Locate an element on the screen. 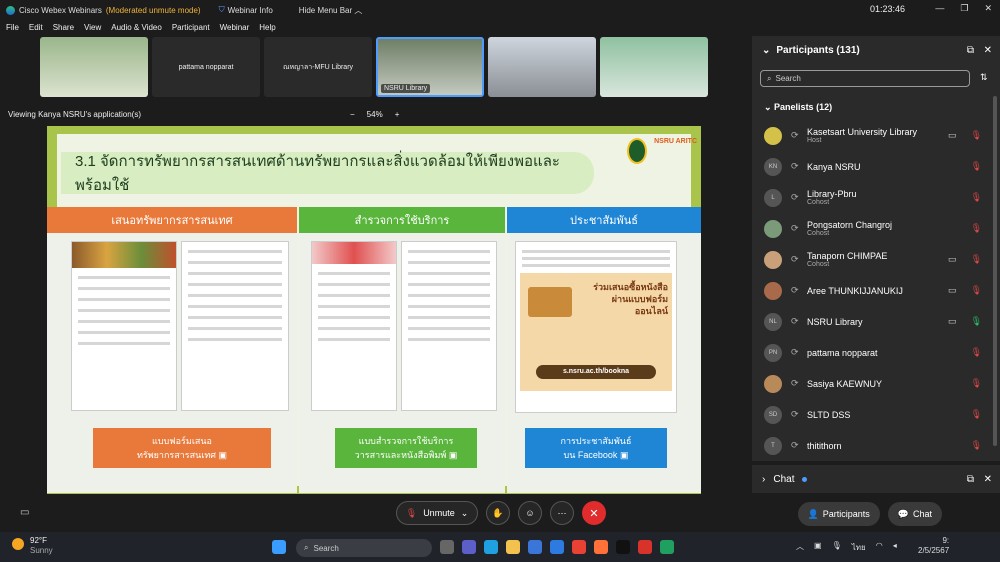  weather-widget: 92°F Sunny is located at coordinates (32, 546).